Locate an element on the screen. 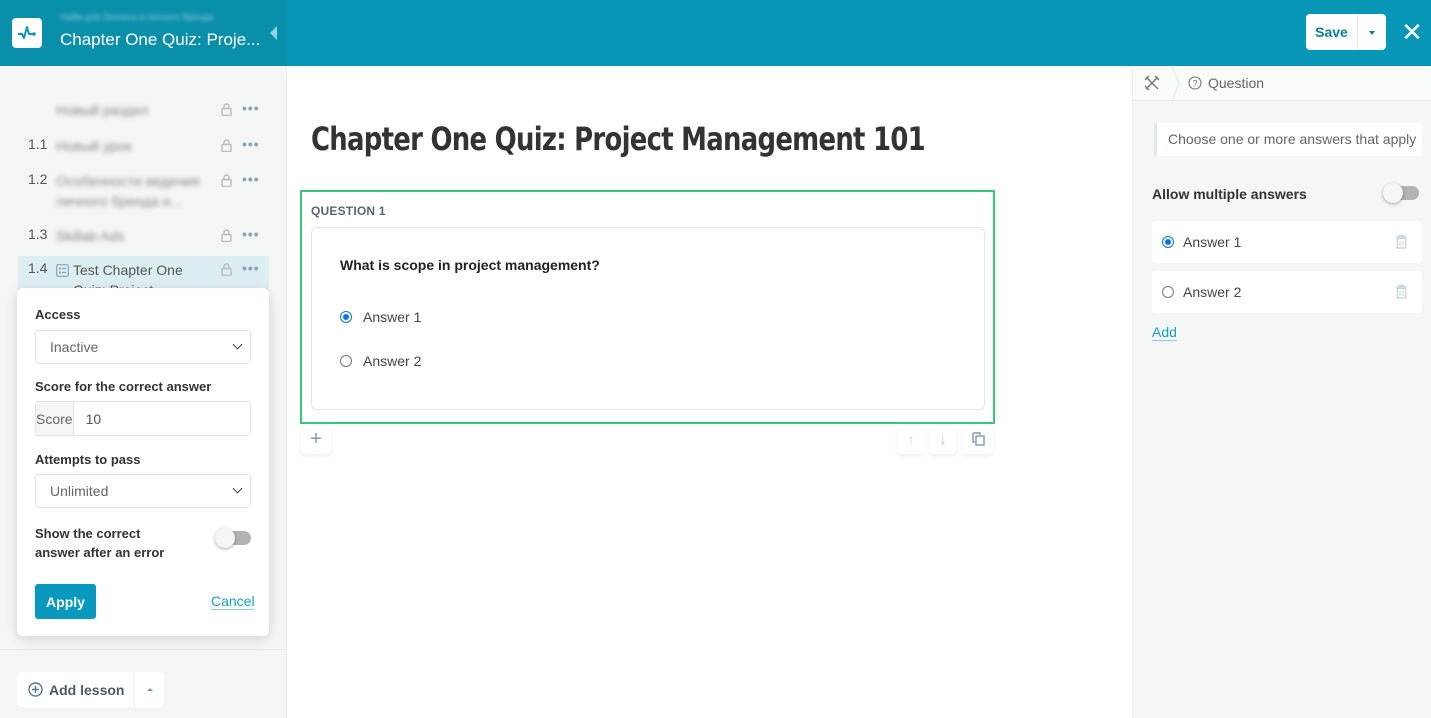  move-up-button: ↑ is located at coordinates (911, 439).